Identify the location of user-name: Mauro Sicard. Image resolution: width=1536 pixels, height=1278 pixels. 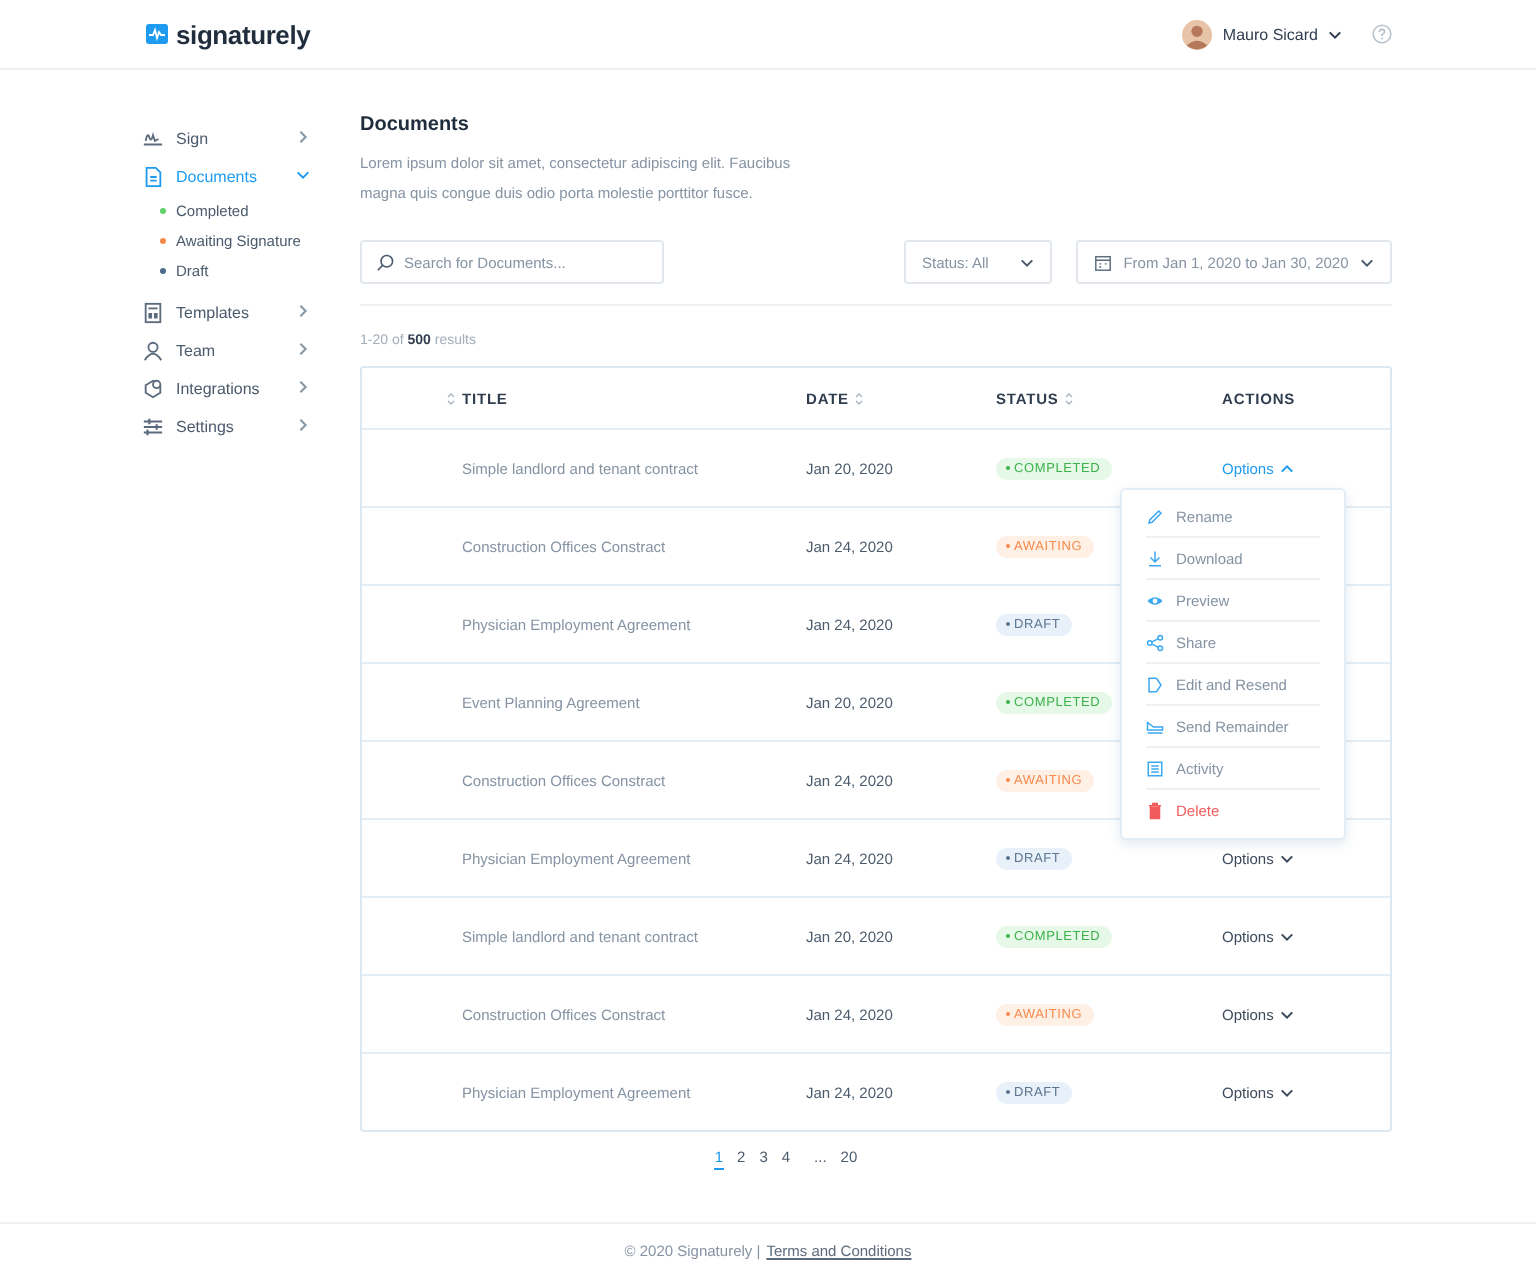
(1270, 34).